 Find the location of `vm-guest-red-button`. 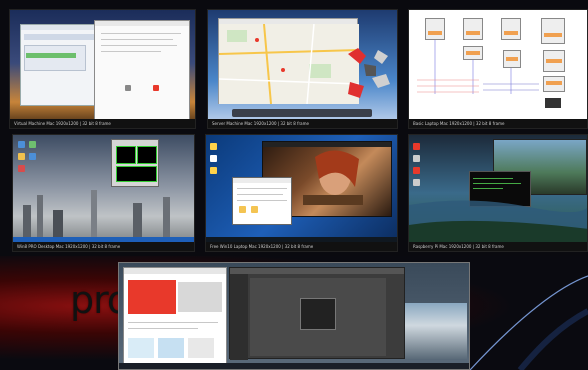

vm-guest-red-button is located at coordinates (156, 88).